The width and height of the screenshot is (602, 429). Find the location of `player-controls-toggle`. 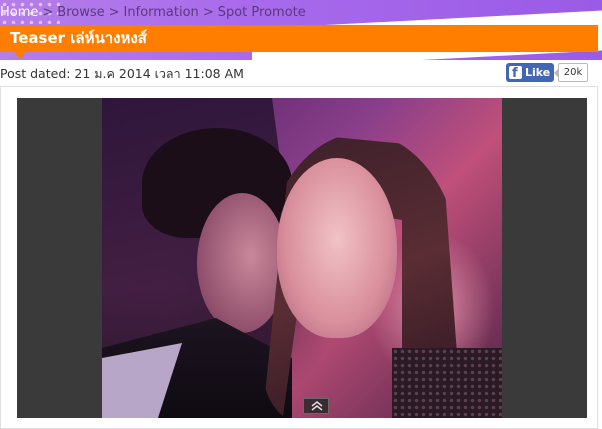

player-controls-toggle is located at coordinates (316, 406).